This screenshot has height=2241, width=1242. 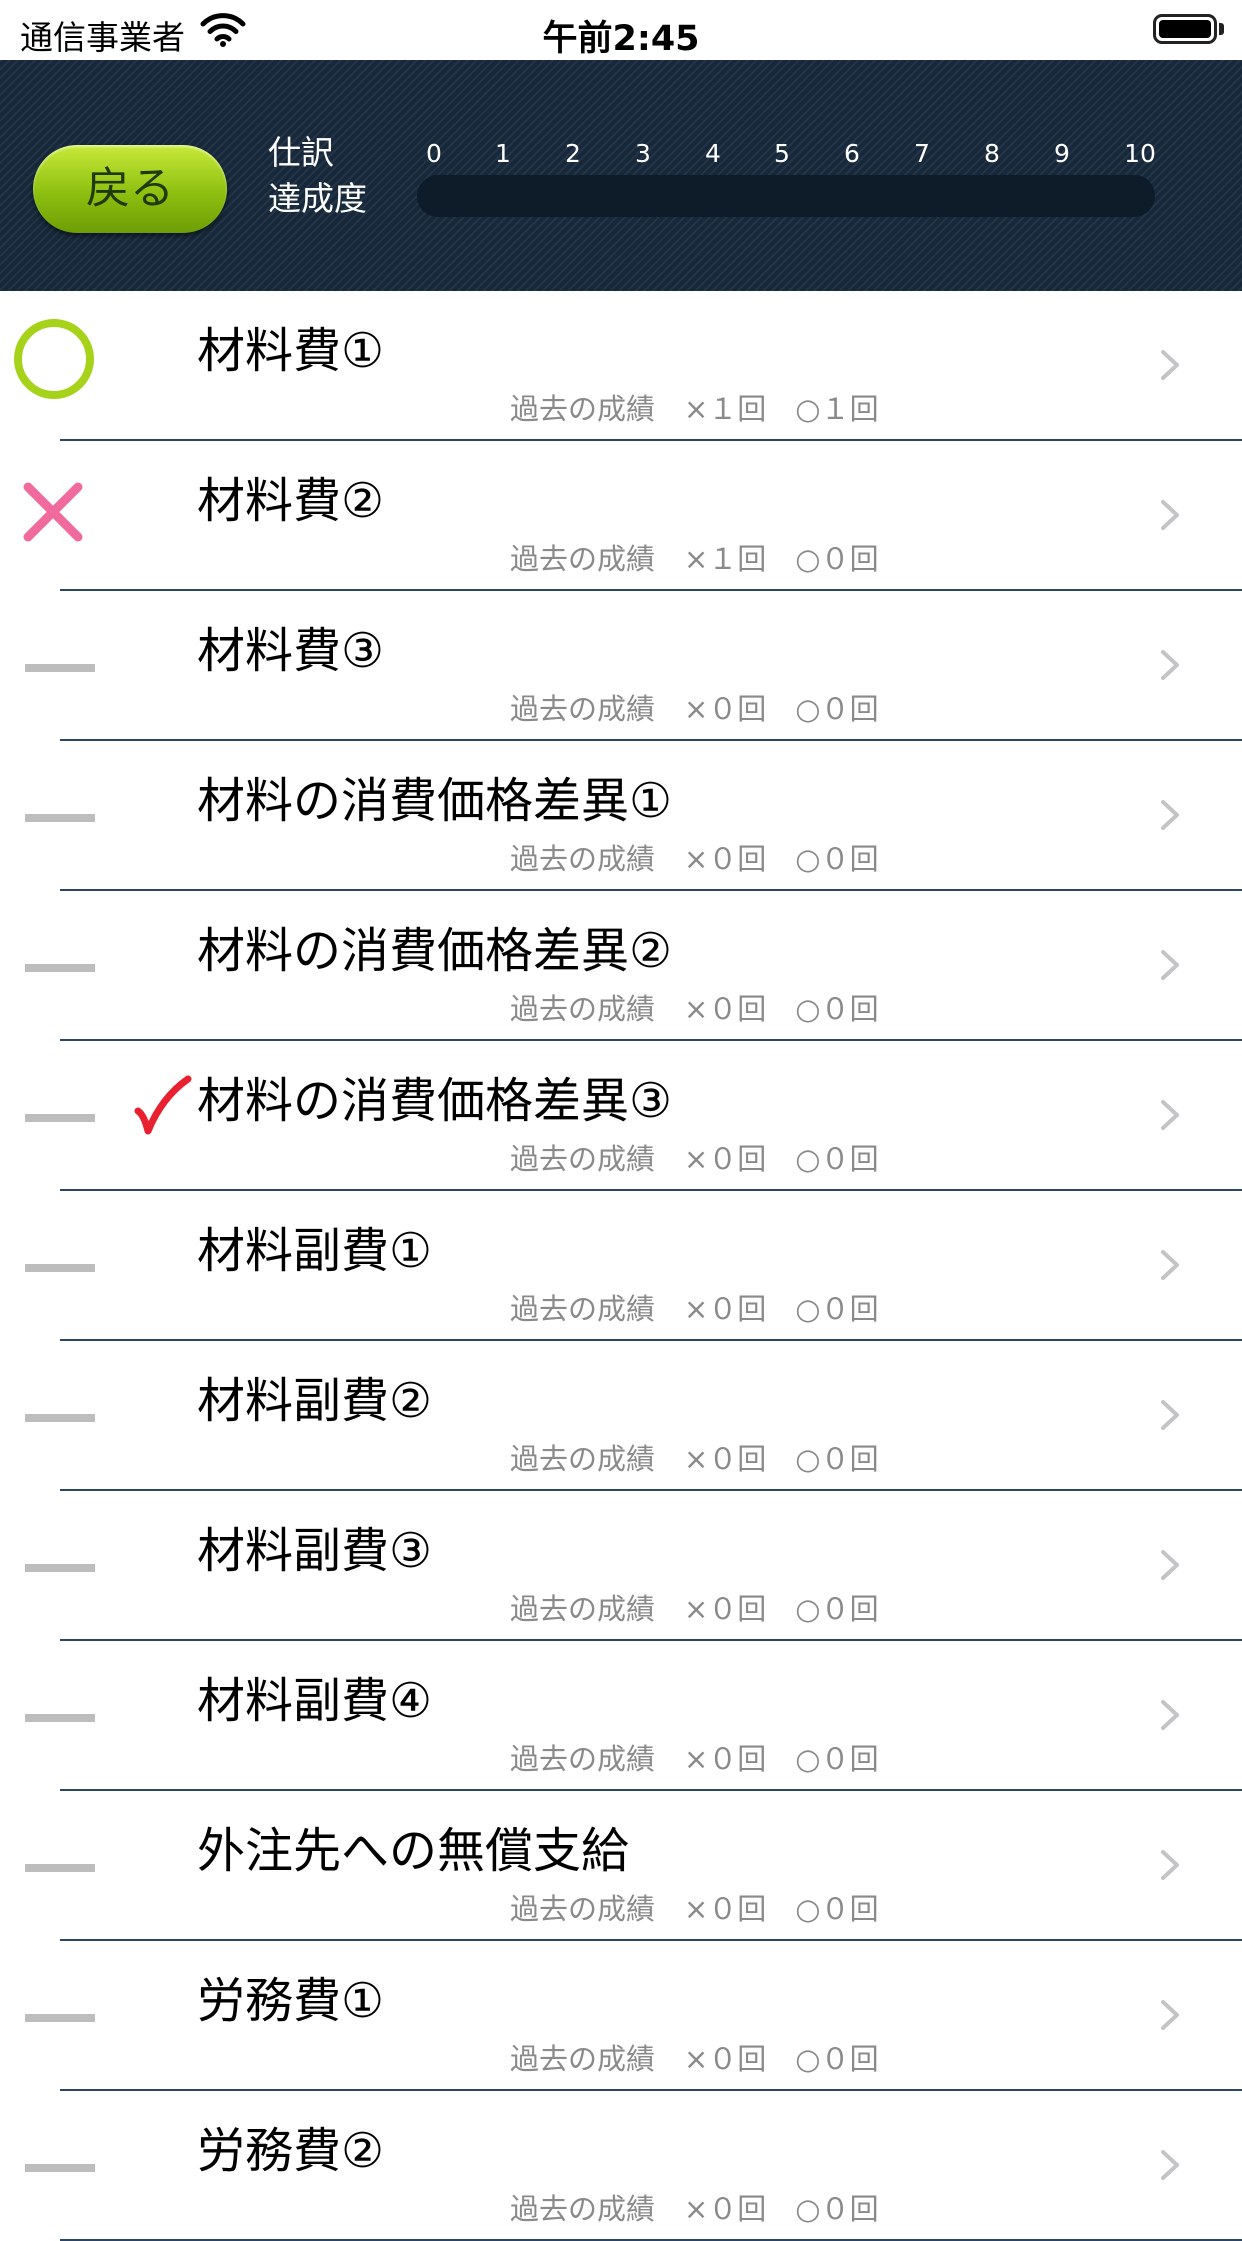 What do you see at coordinates (315, 1701) in the screenshot?
I see `item-title: 材料副費④` at bounding box center [315, 1701].